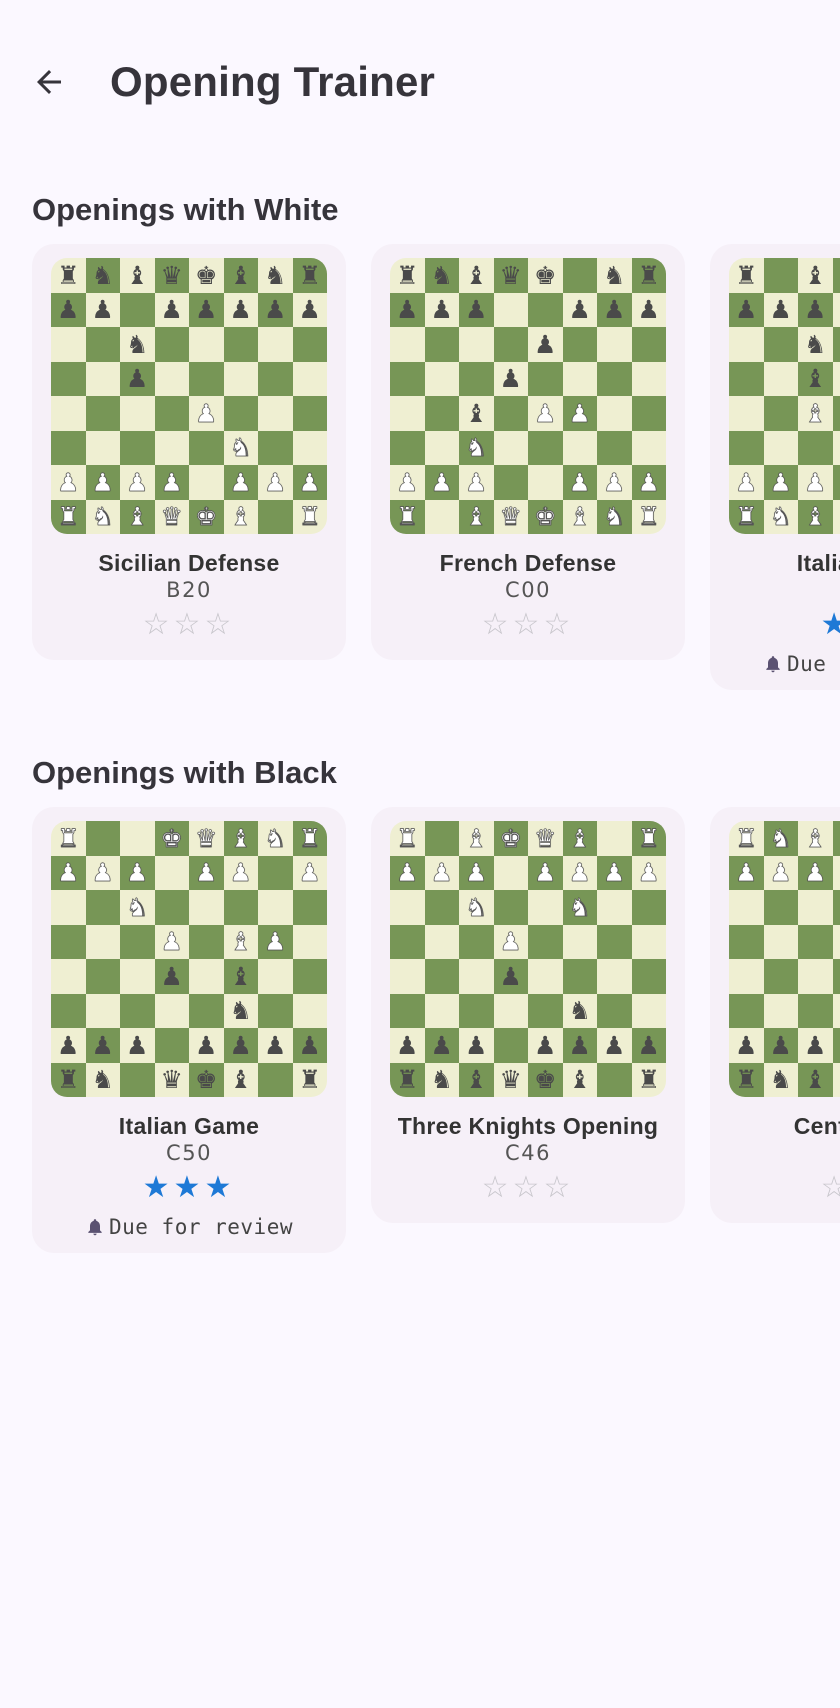  I want to click on section-title-black: Openings with Black, so click(184, 772).